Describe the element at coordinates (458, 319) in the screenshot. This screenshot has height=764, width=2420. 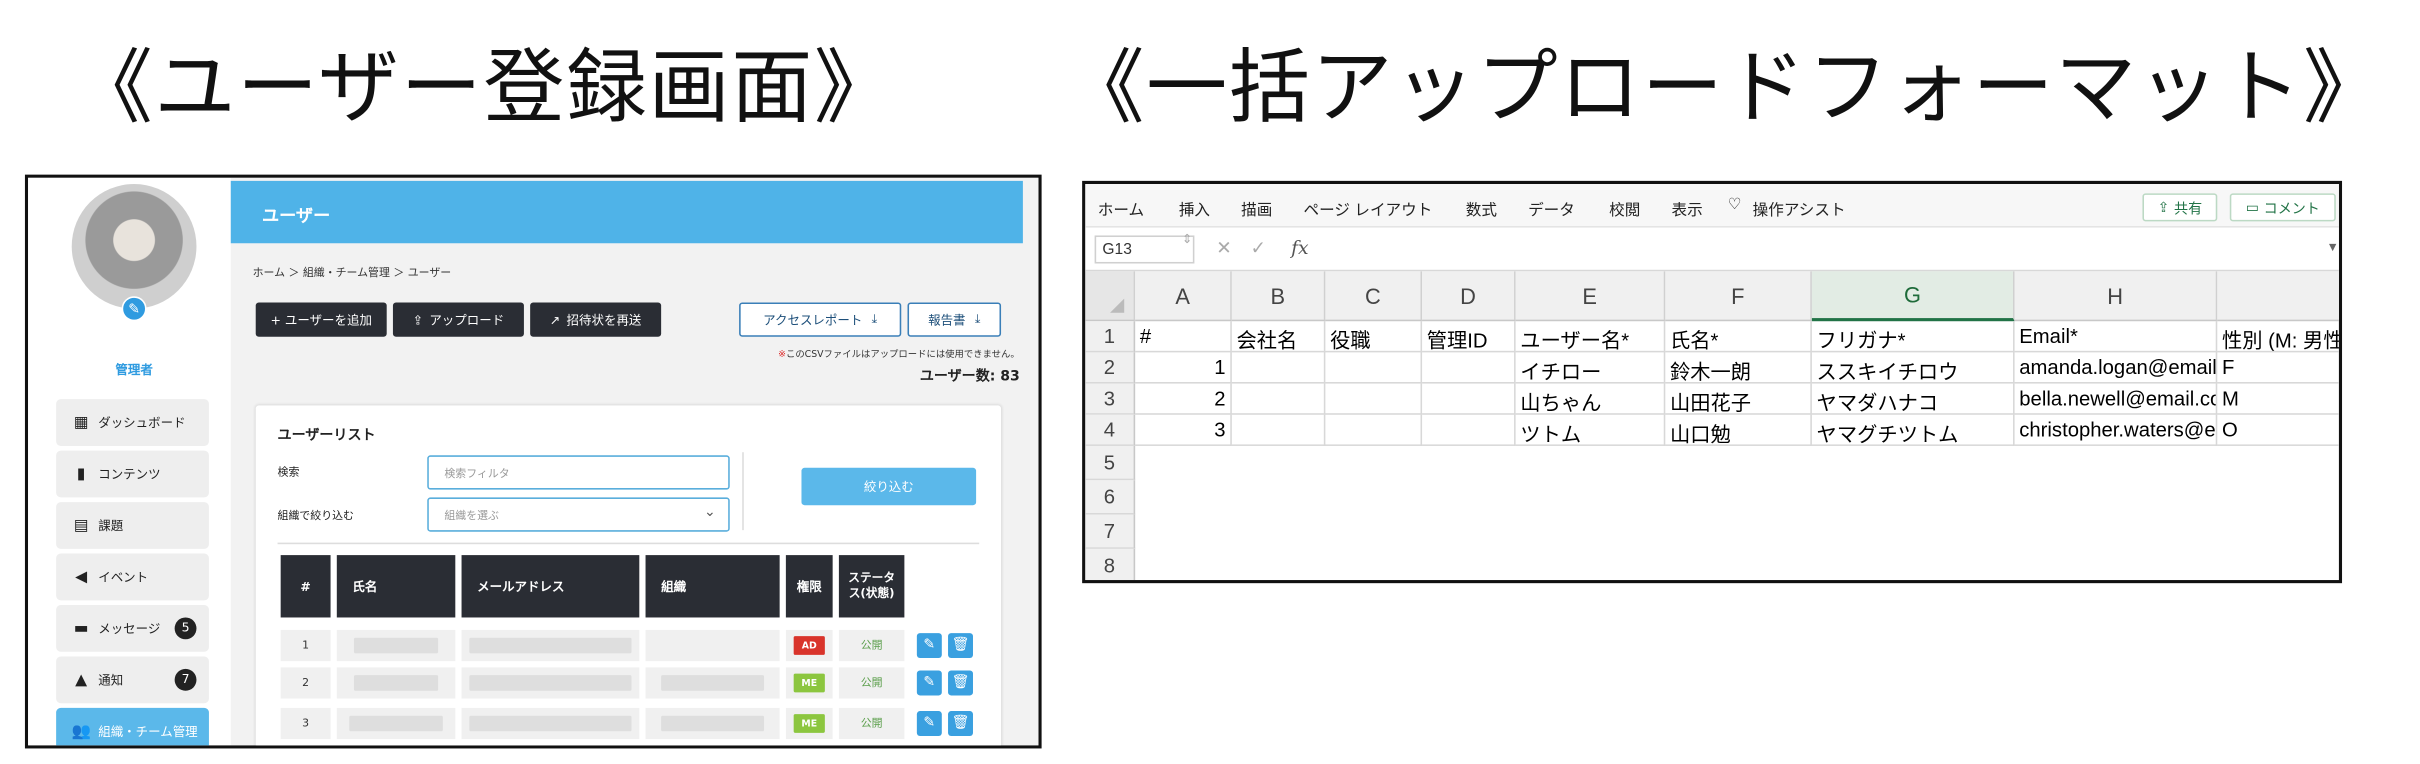
I see `upload-button: ⇪ アップロード` at that location.